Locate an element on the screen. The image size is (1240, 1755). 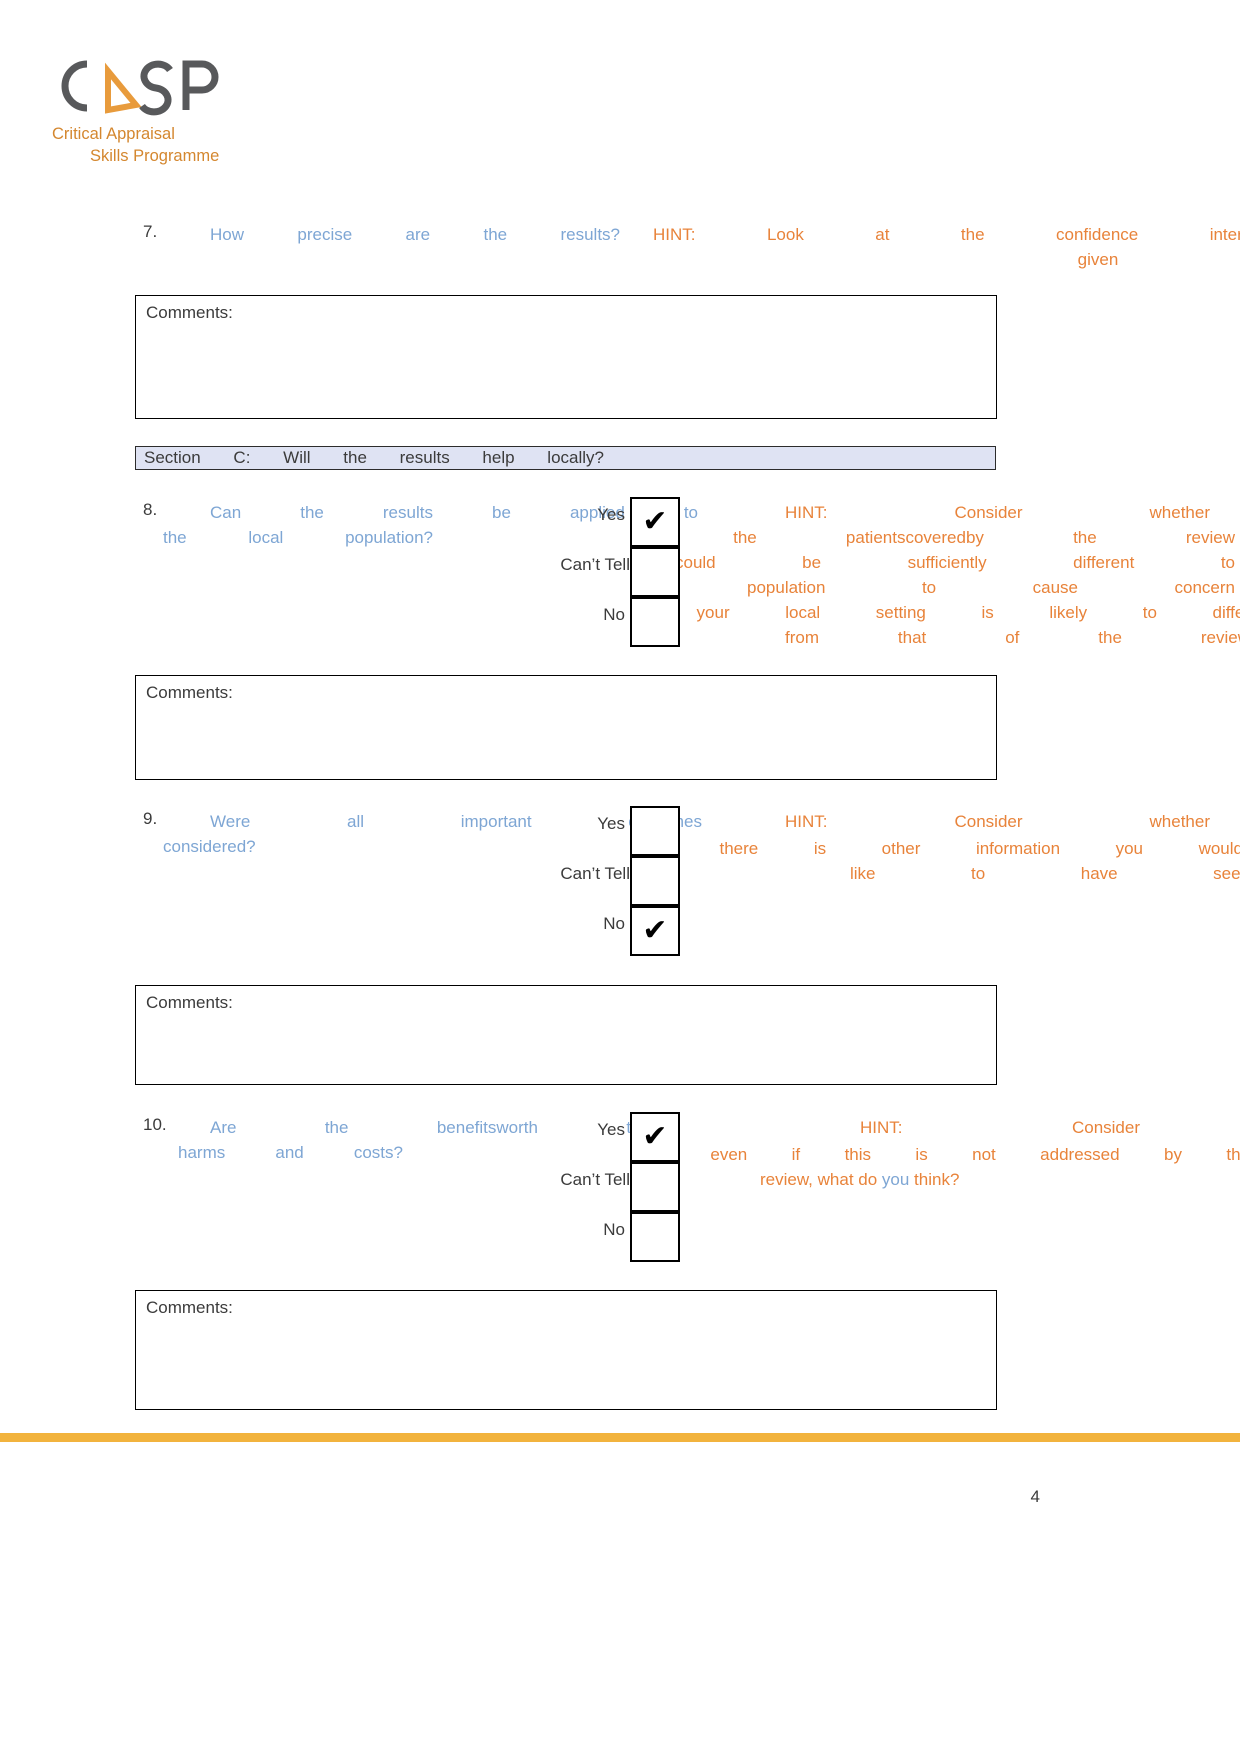
question-10-hint-line2: • even if this is not addressed by the is located at coordinates (950, 1154).